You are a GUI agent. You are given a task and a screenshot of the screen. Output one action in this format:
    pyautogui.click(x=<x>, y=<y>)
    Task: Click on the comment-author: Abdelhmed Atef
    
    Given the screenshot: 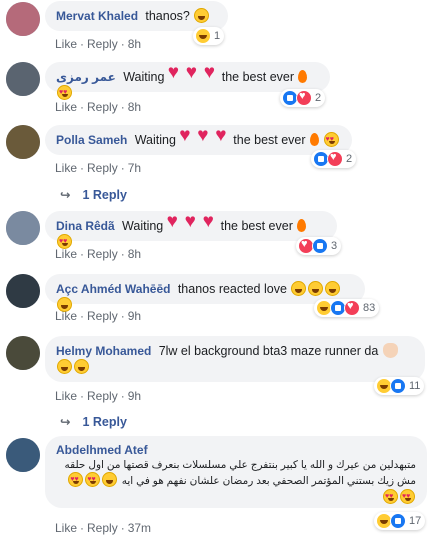 What is the action you would take?
    pyautogui.click(x=234, y=450)
    